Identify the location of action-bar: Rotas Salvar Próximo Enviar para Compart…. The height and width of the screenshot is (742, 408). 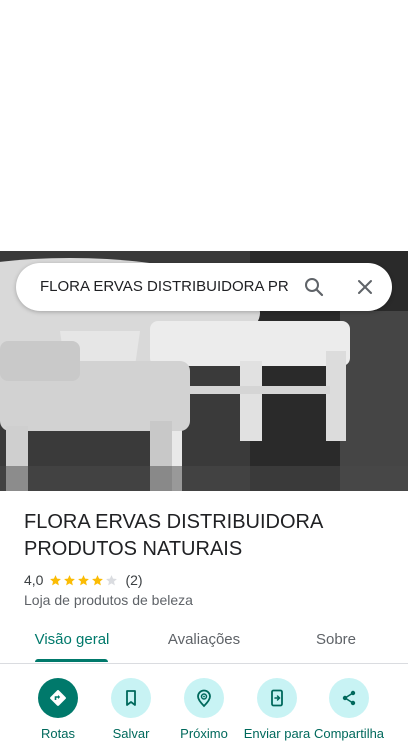
(204, 710).